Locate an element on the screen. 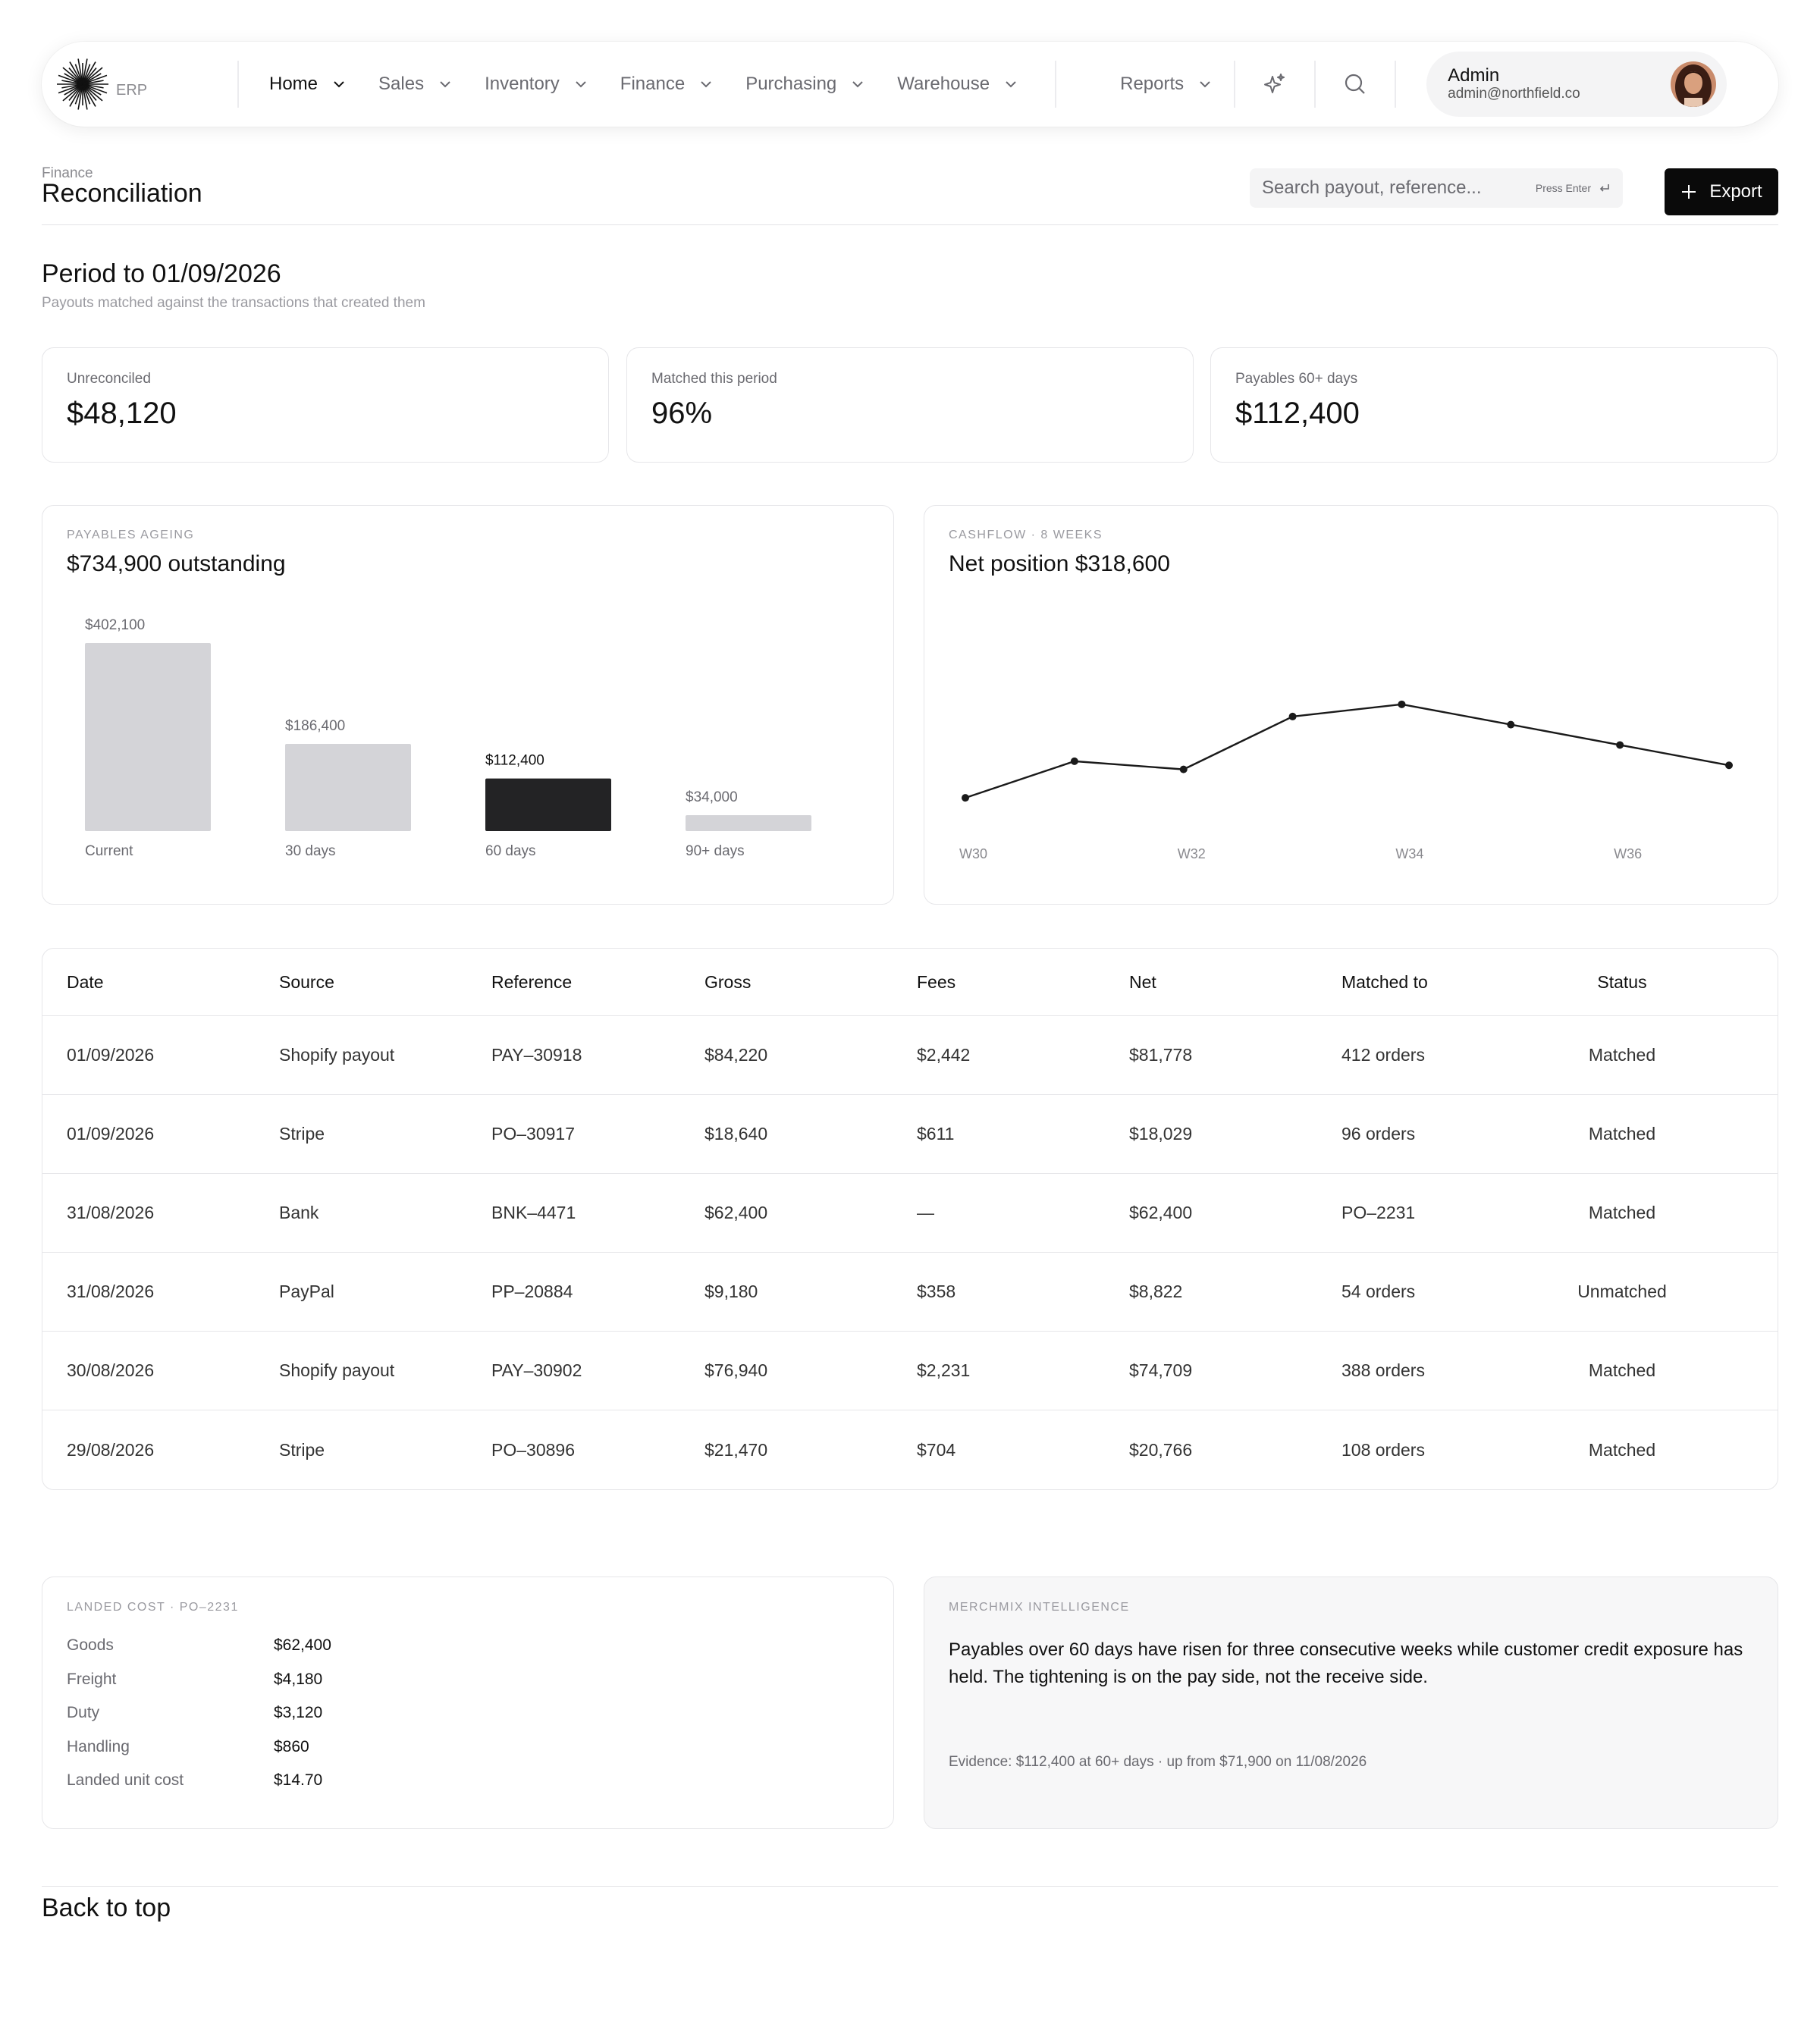 The image size is (1820, 2033). landed-cost-value: $860 is located at coordinates (291, 1746).